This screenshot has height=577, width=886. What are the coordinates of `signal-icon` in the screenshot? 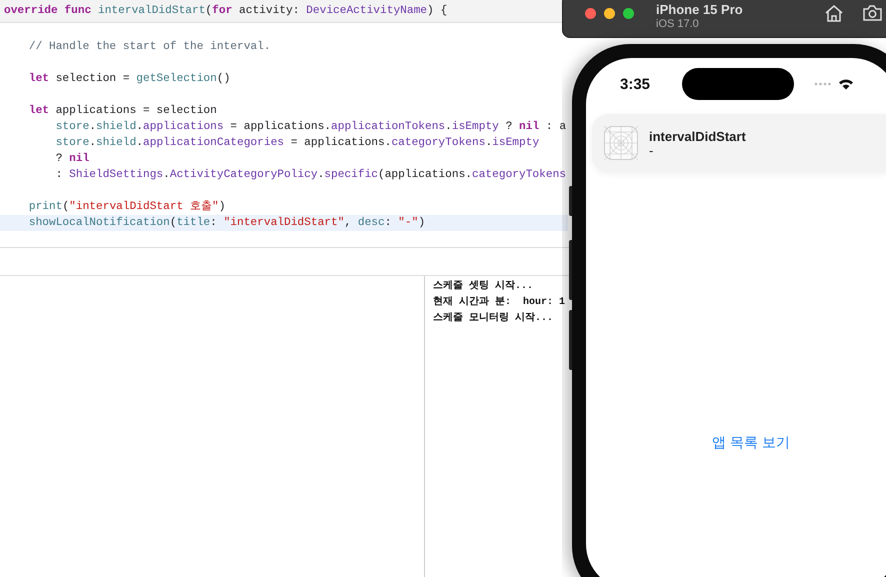 It's located at (823, 84).